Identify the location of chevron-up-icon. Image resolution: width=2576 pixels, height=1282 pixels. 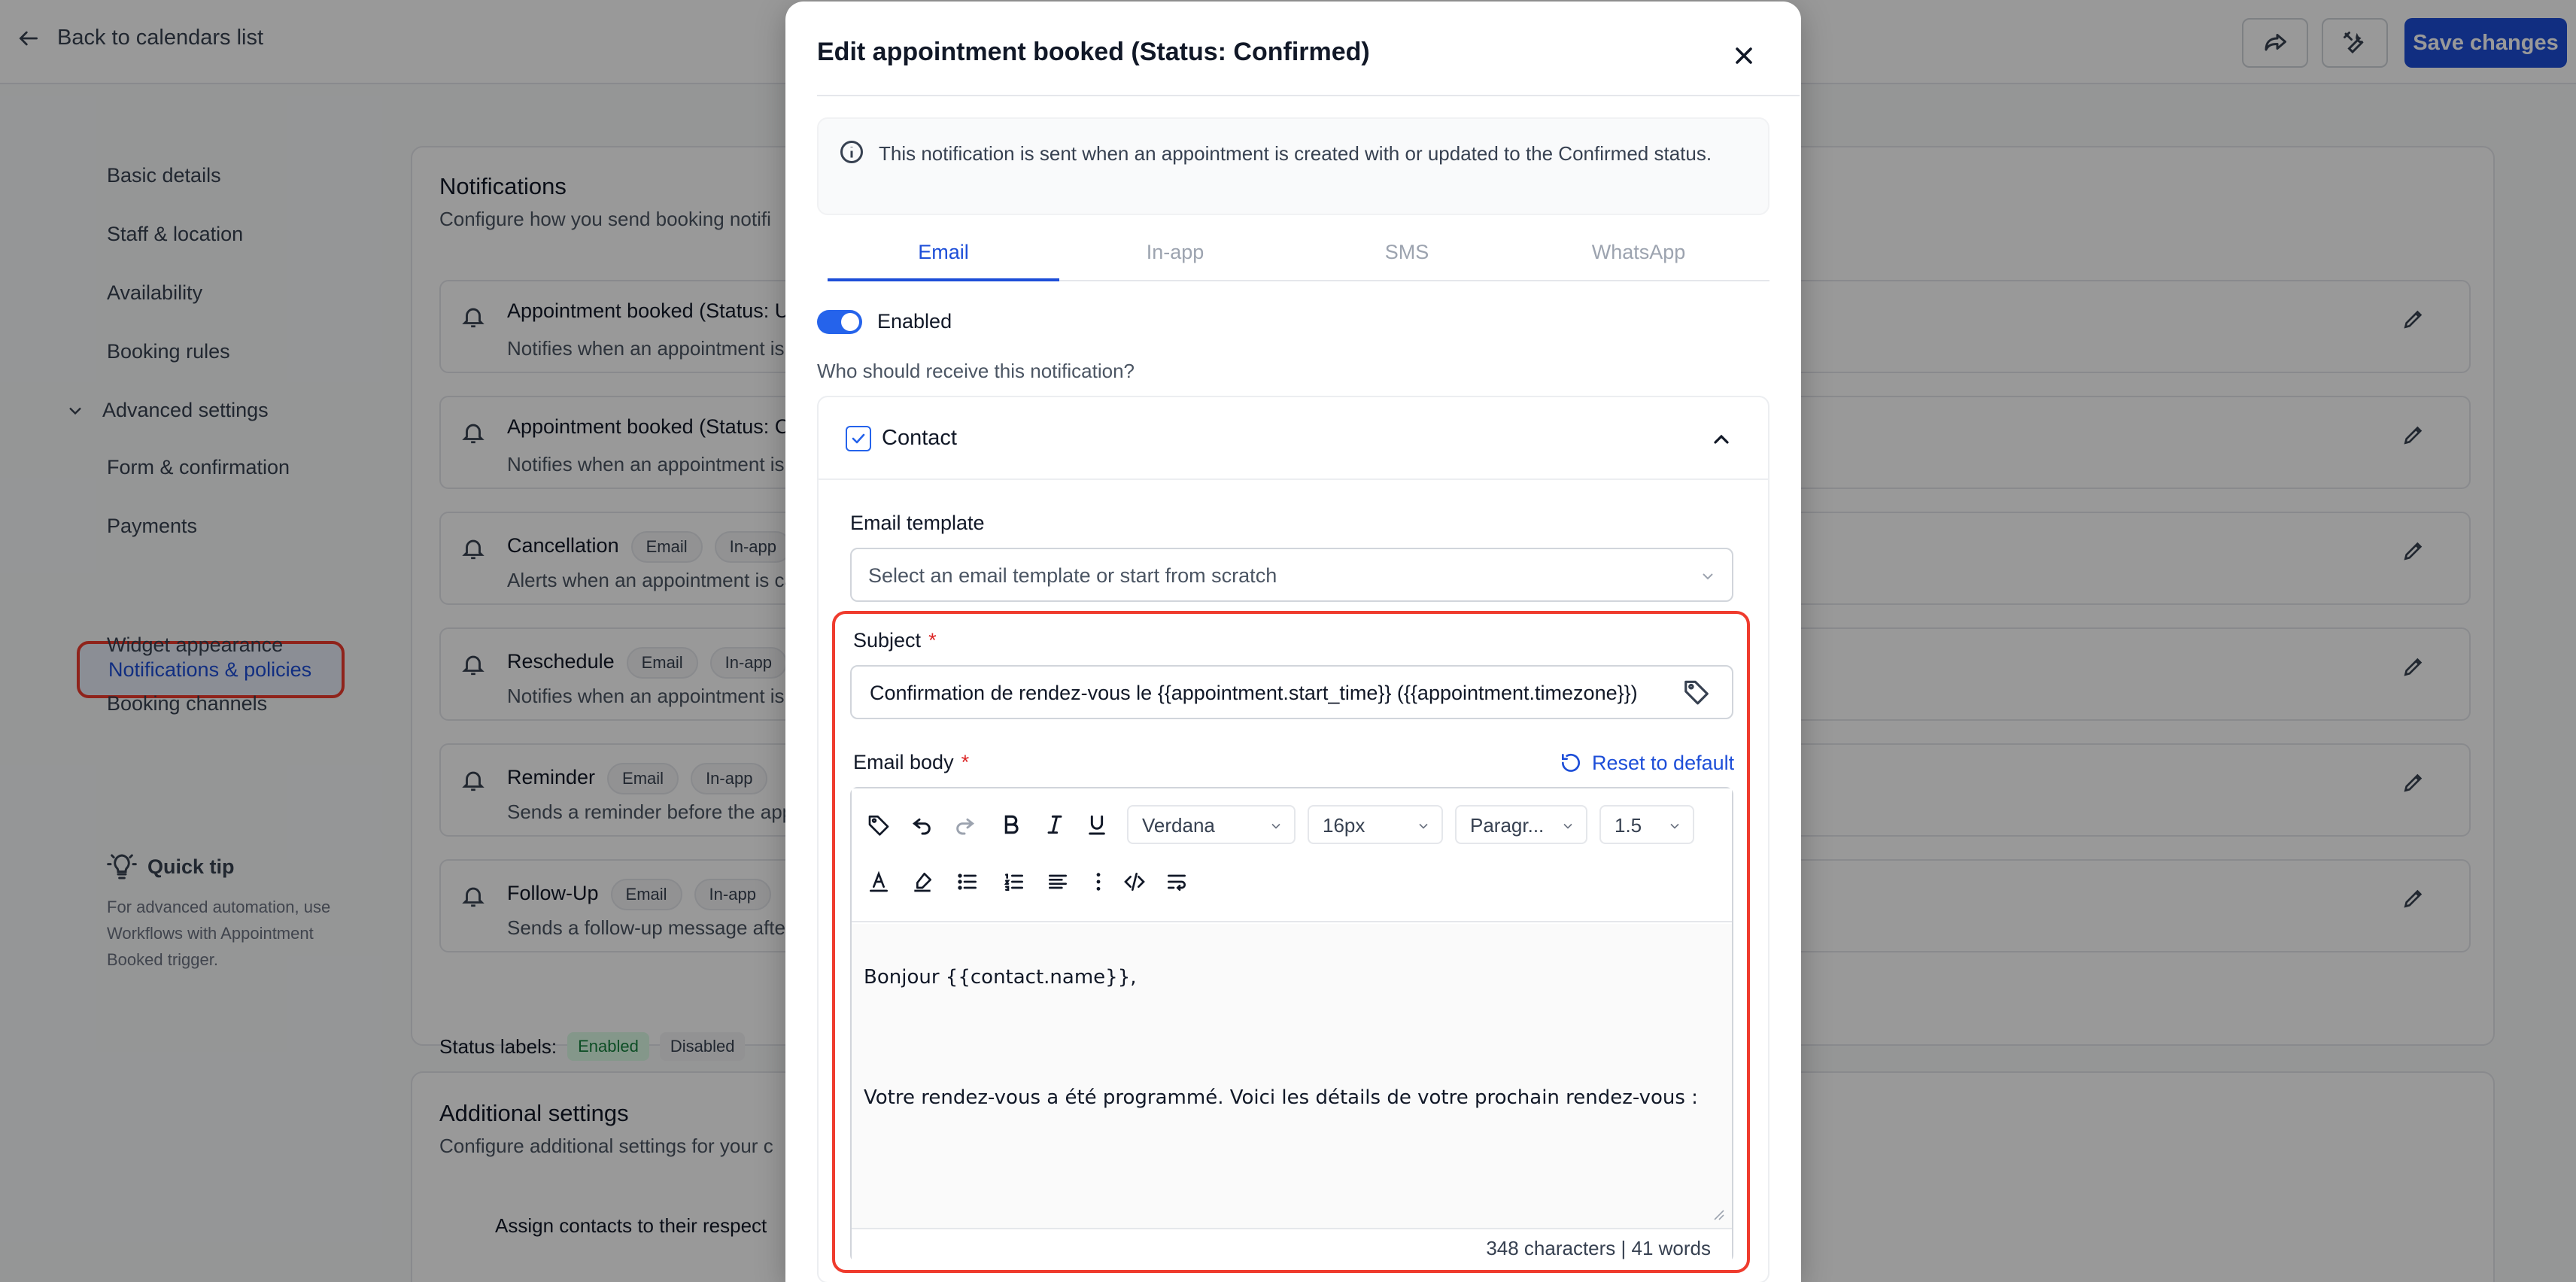
(1721, 439).